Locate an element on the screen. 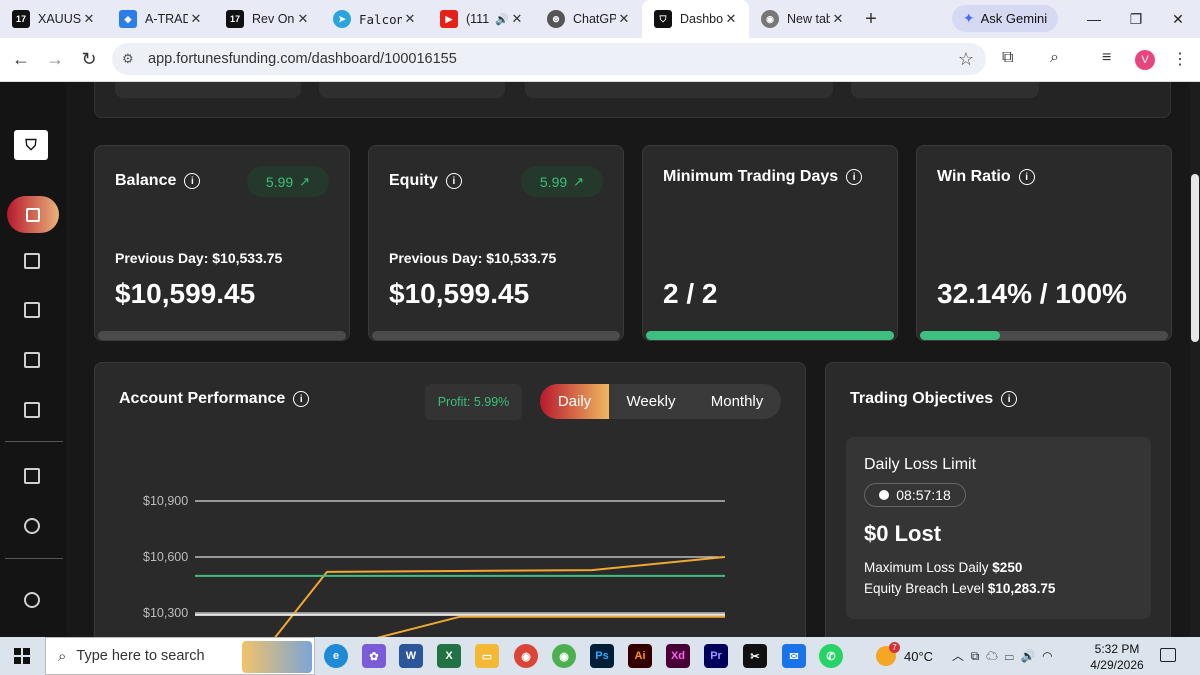 Image resolution: width=1200 pixels, height=675 pixels. taskbar-clock: 5:32 PM 4/29/2026 is located at coordinates (1117, 657).